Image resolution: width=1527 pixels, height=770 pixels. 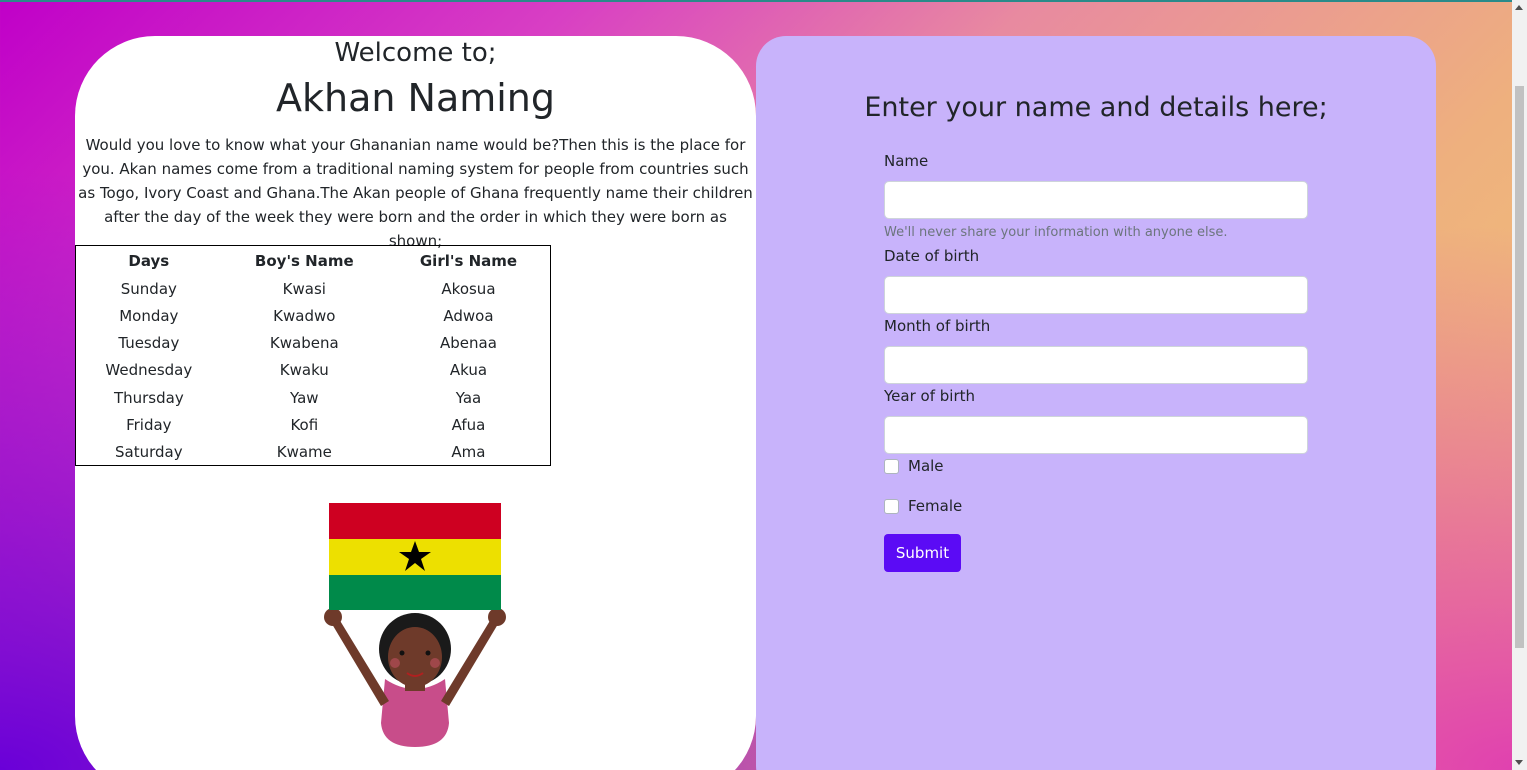 I want to click on date-of-birth-label: Date of birth, so click(x=932, y=256).